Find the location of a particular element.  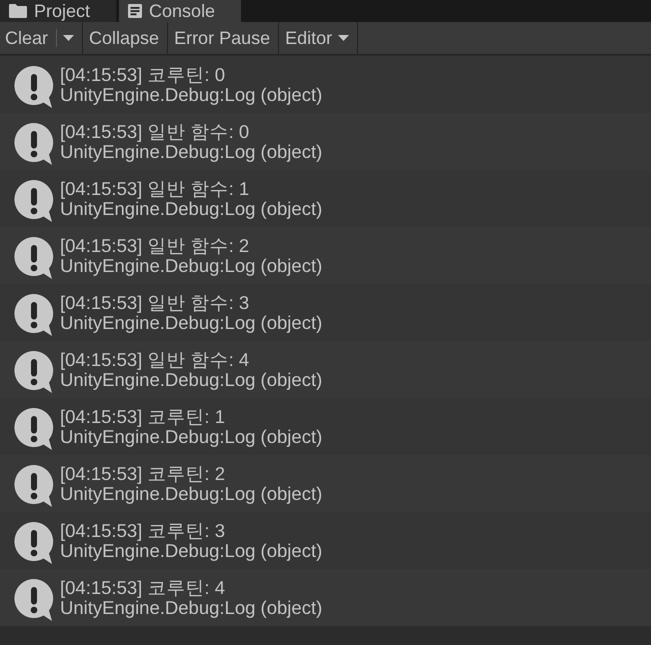

panel-tab: Project is located at coordinates (58, 11).